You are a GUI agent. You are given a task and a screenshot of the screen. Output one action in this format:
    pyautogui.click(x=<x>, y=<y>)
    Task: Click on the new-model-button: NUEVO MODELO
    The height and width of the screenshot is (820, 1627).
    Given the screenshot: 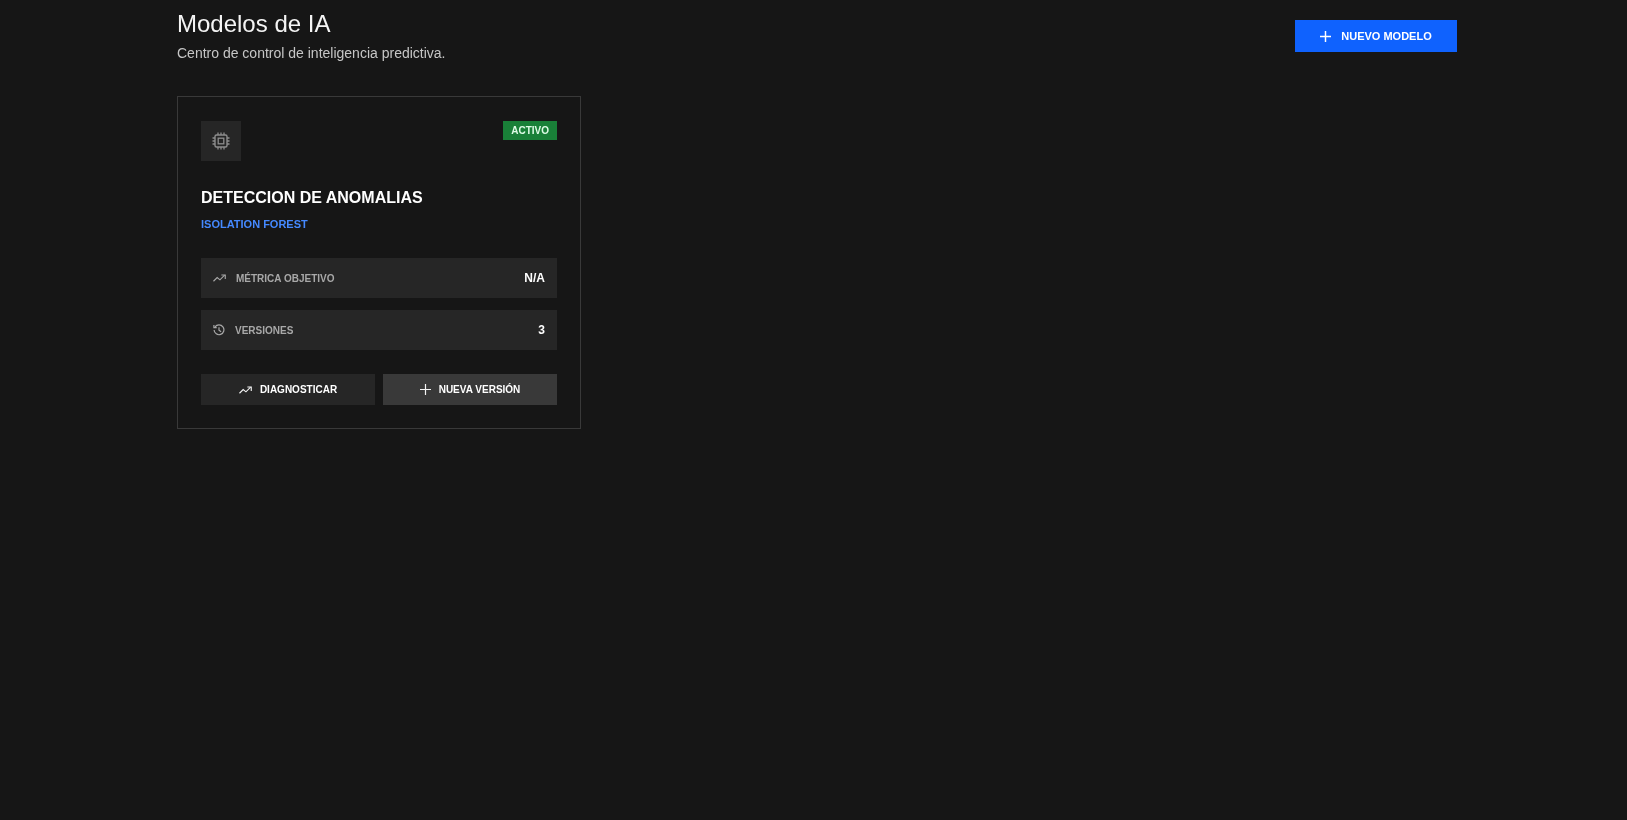 What is the action you would take?
    pyautogui.click(x=1376, y=36)
    